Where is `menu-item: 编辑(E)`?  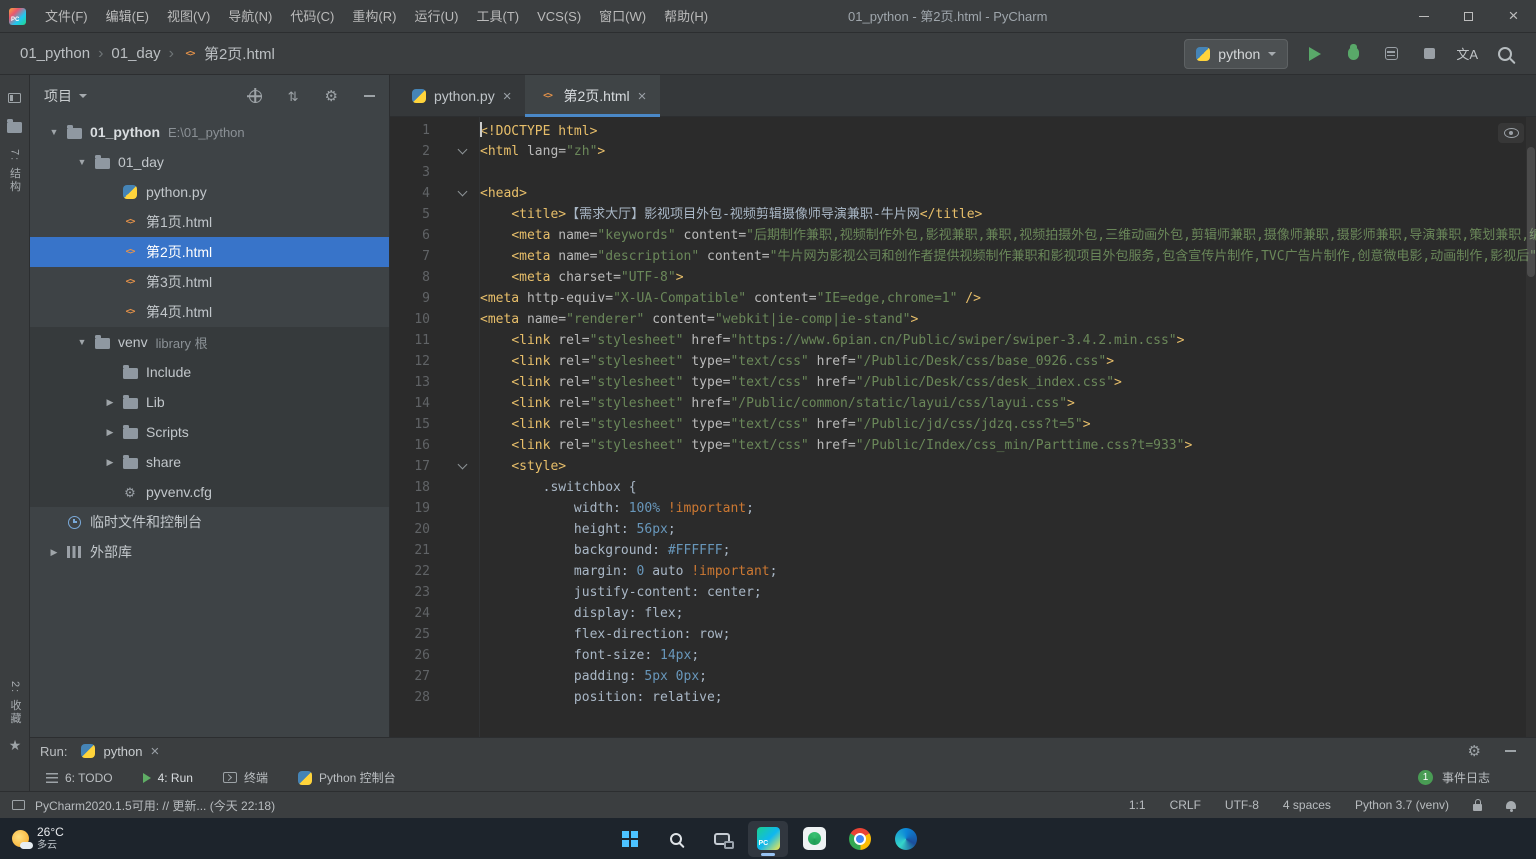
menu-item: 编辑(E) is located at coordinates (127, 16).